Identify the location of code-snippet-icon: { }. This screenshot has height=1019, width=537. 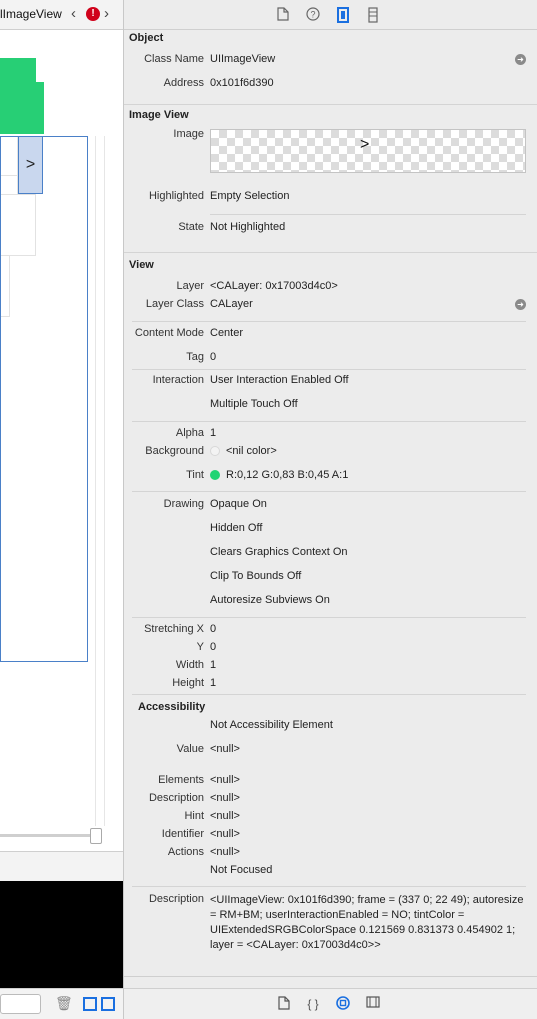
(313, 1004).